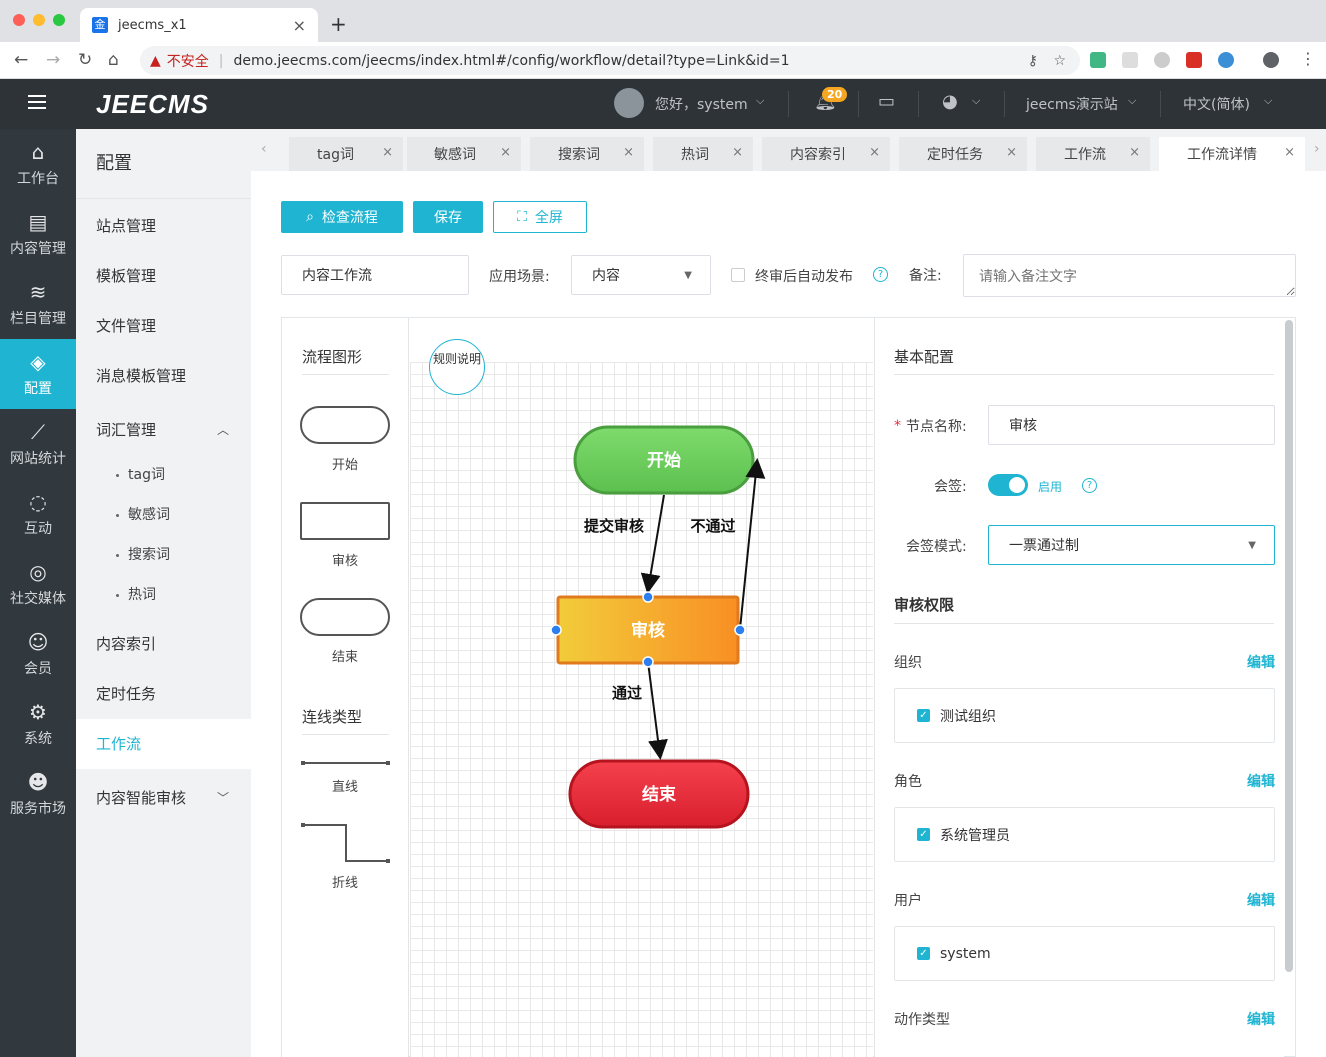 The height and width of the screenshot is (1057, 1326). Describe the element at coordinates (1093, 154) in the screenshot. I see `tab-workflow: 工作流 ×` at that location.